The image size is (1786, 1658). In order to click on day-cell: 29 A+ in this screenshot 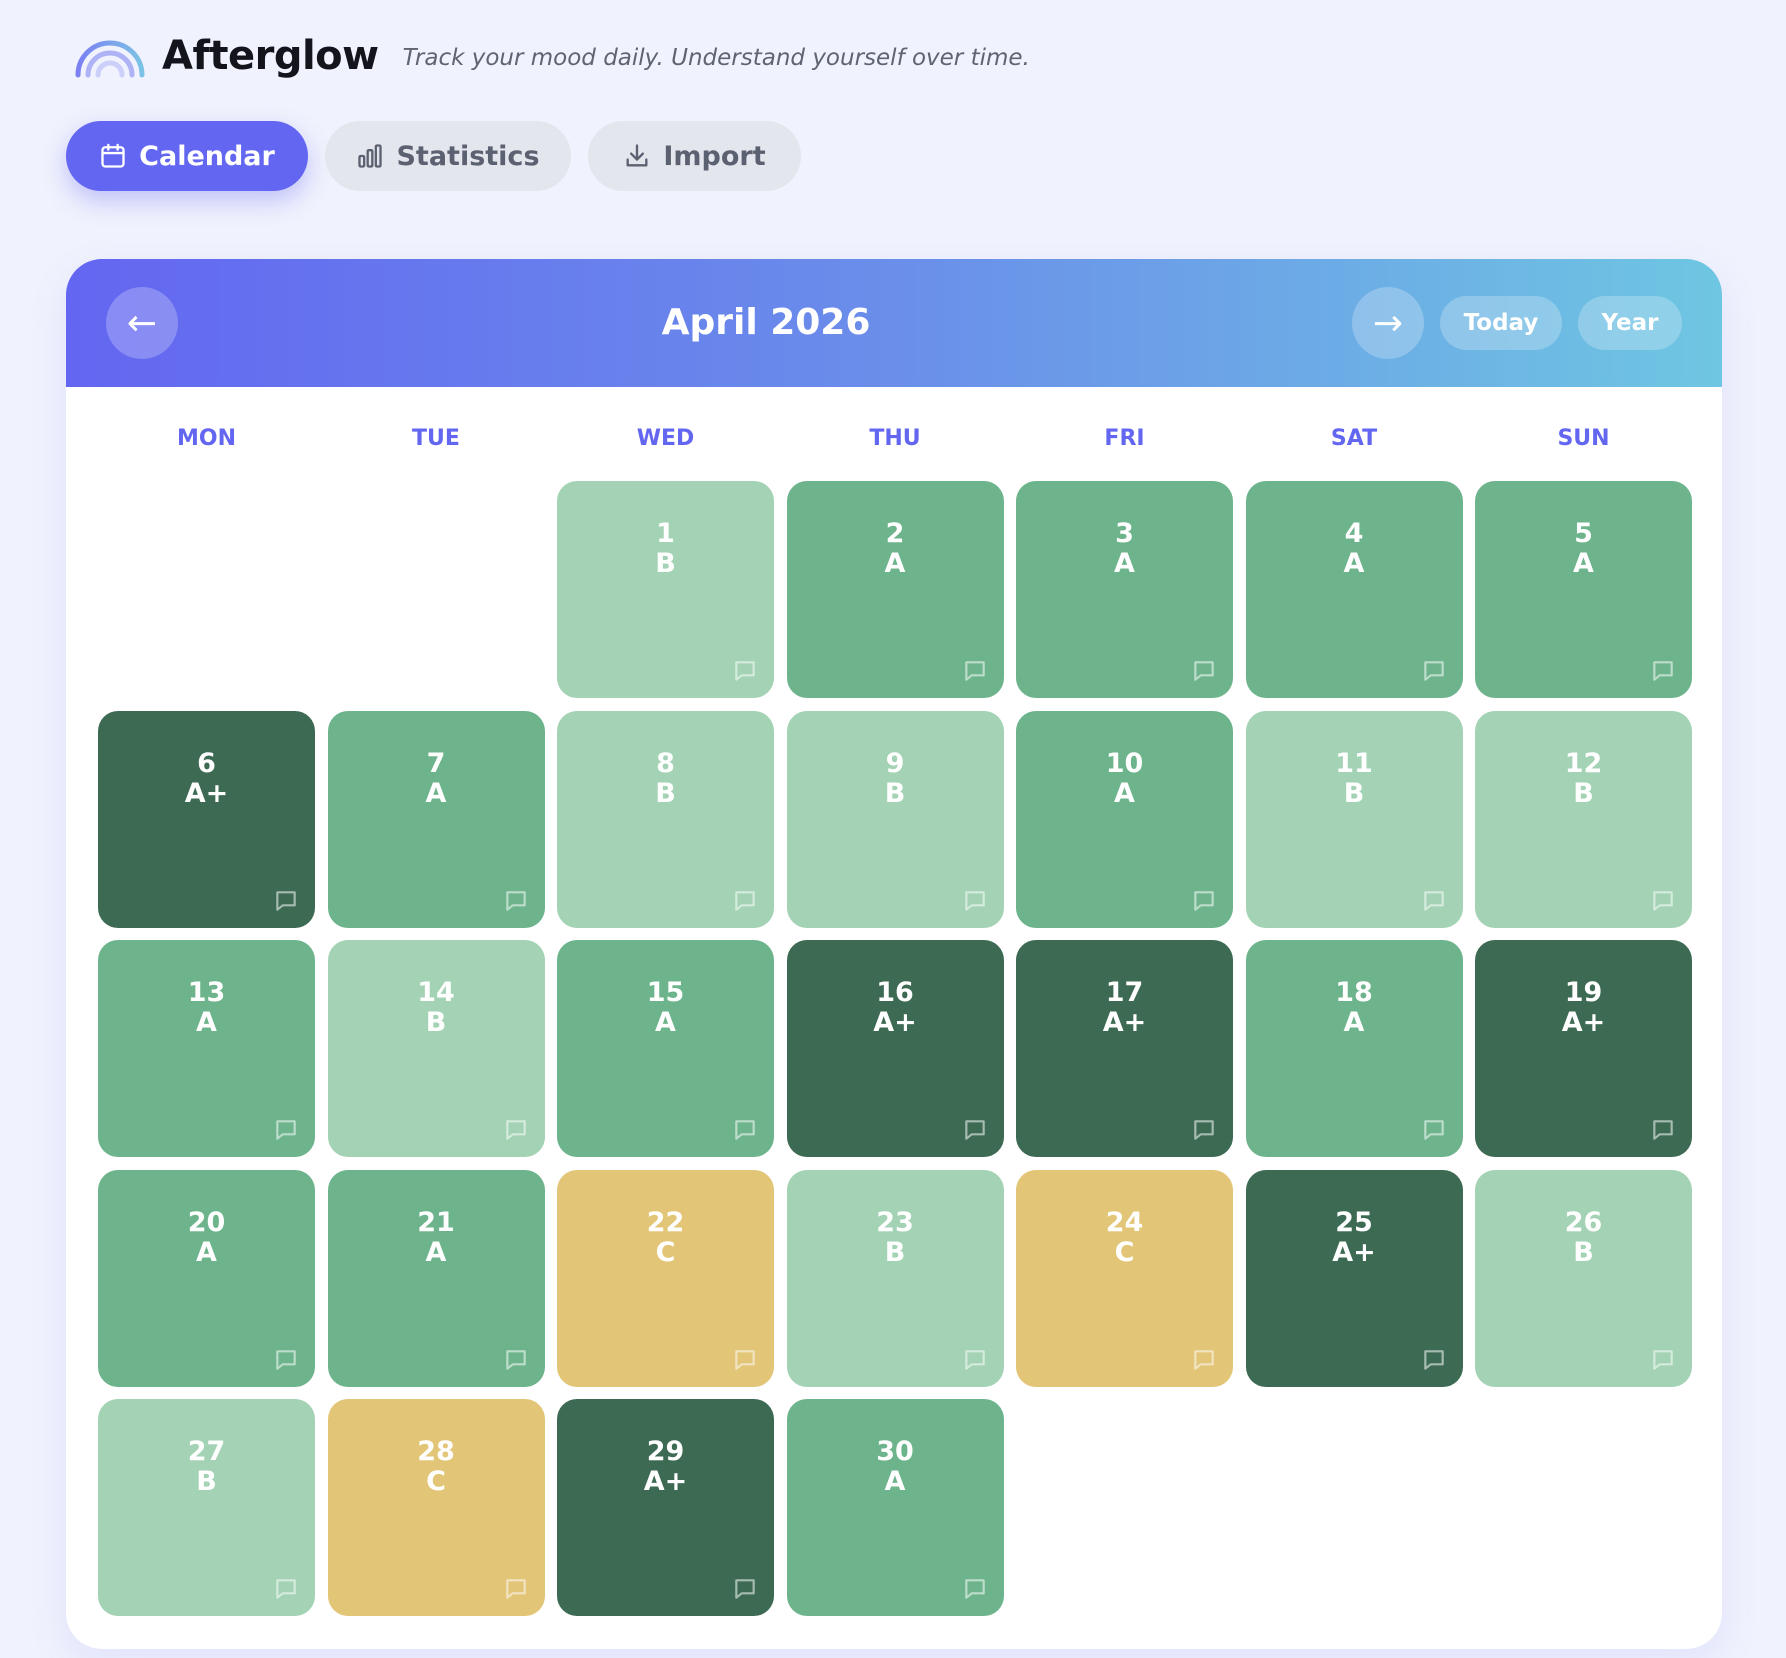, I will do `click(665, 1507)`.